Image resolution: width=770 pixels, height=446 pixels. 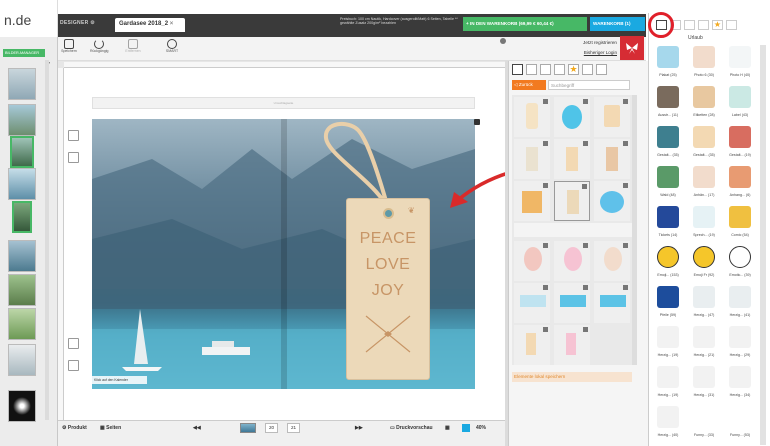 What do you see at coordinates (704, 383) in the screenshot?
I see `category-item: Herzig... (31)` at bounding box center [704, 383].